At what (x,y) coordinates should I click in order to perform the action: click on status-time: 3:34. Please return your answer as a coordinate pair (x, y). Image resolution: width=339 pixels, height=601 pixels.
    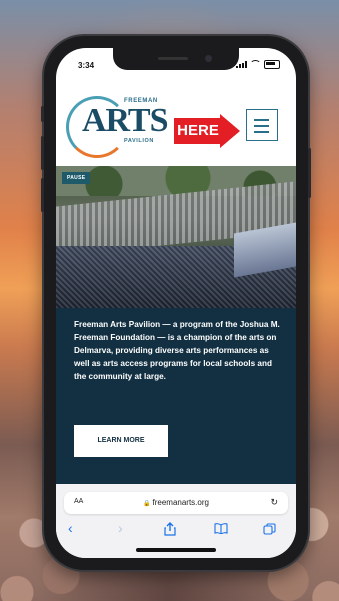
    Looking at the image, I should click on (86, 65).